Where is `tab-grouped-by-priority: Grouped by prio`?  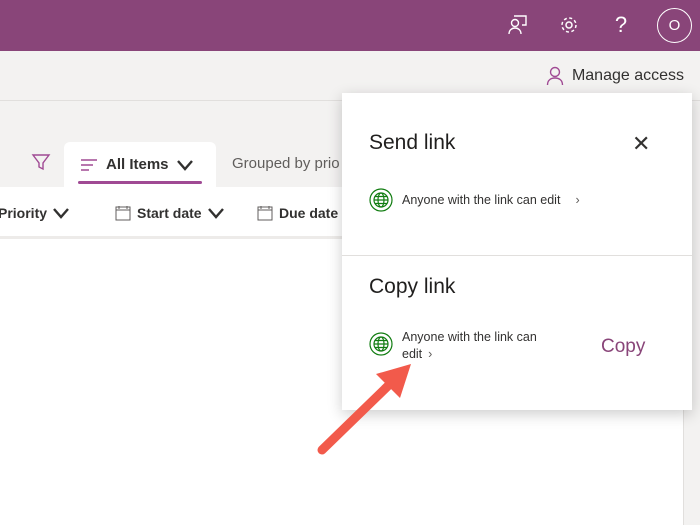 tab-grouped-by-priority: Grouped by prio is located at coordinates (286, 163).